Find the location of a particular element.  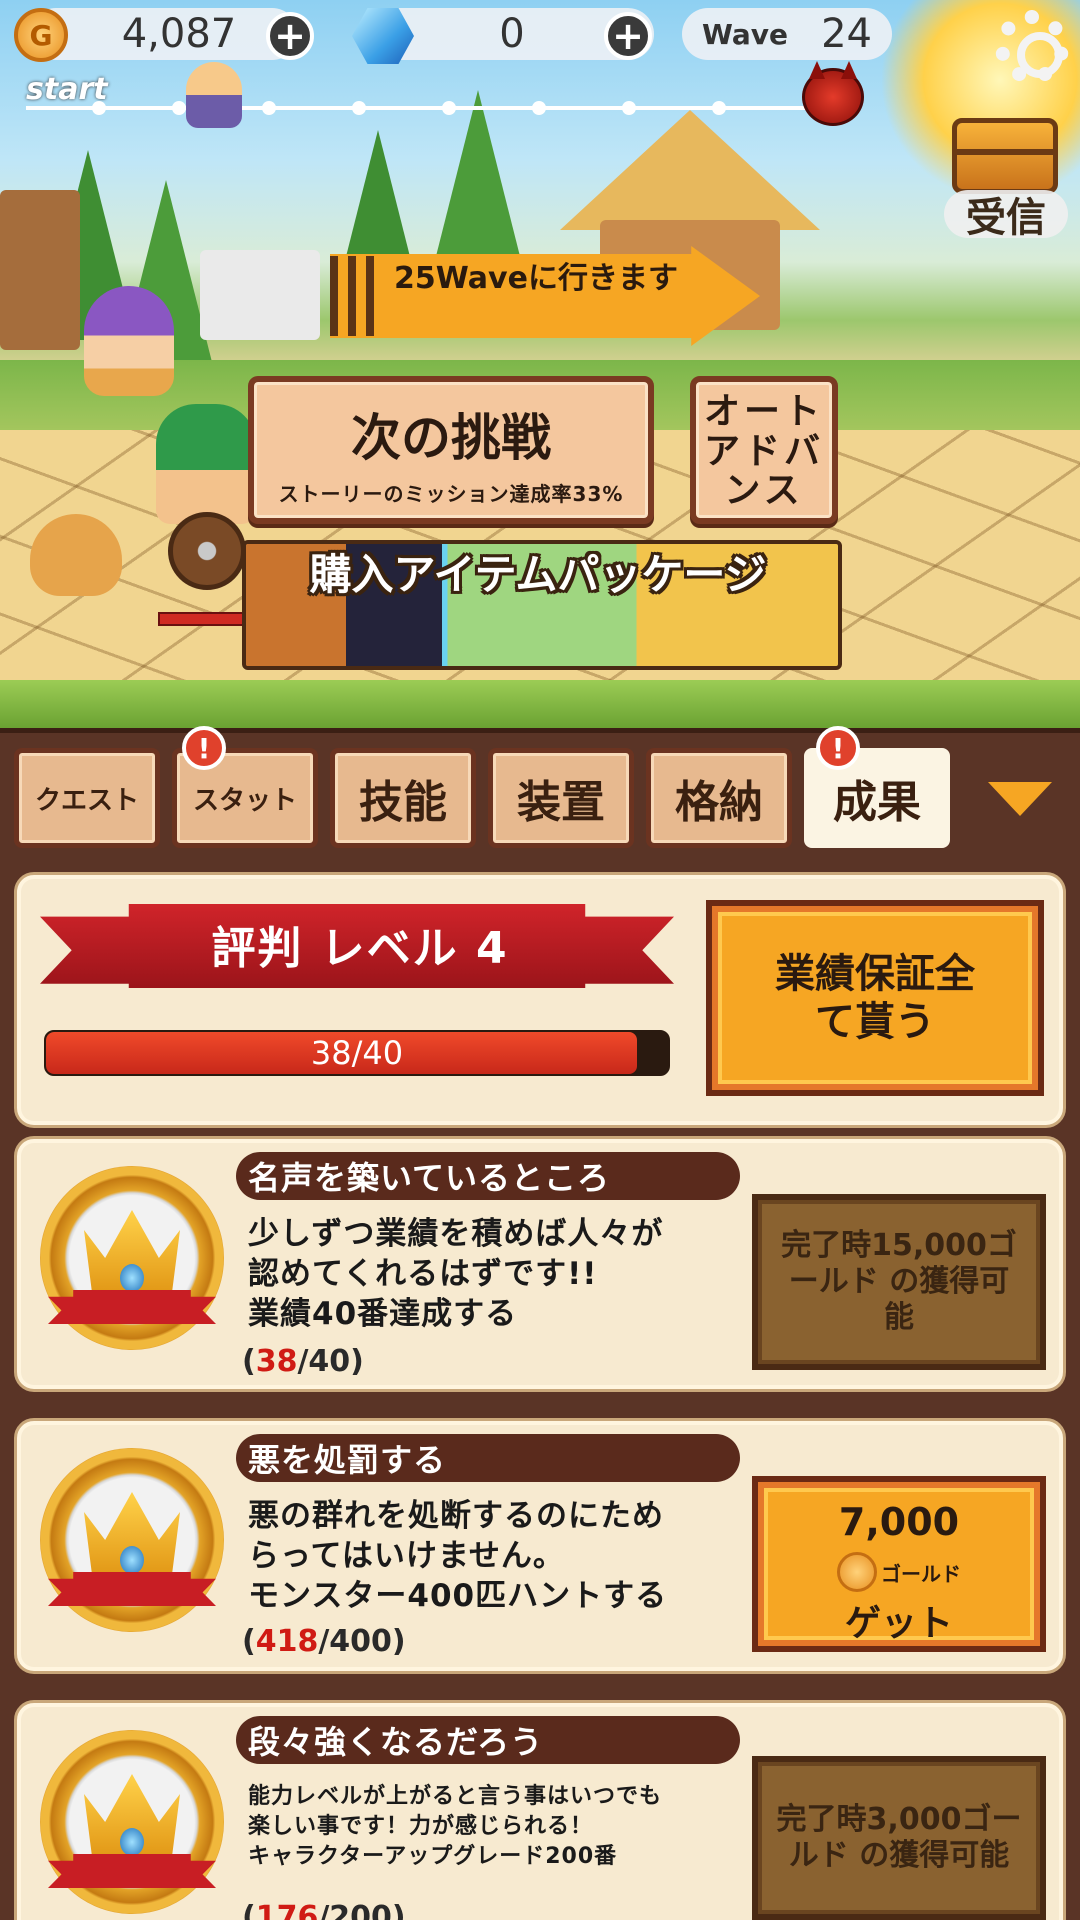

auto-advance-button: オートアドバンス is located at coordinates (764, 450).